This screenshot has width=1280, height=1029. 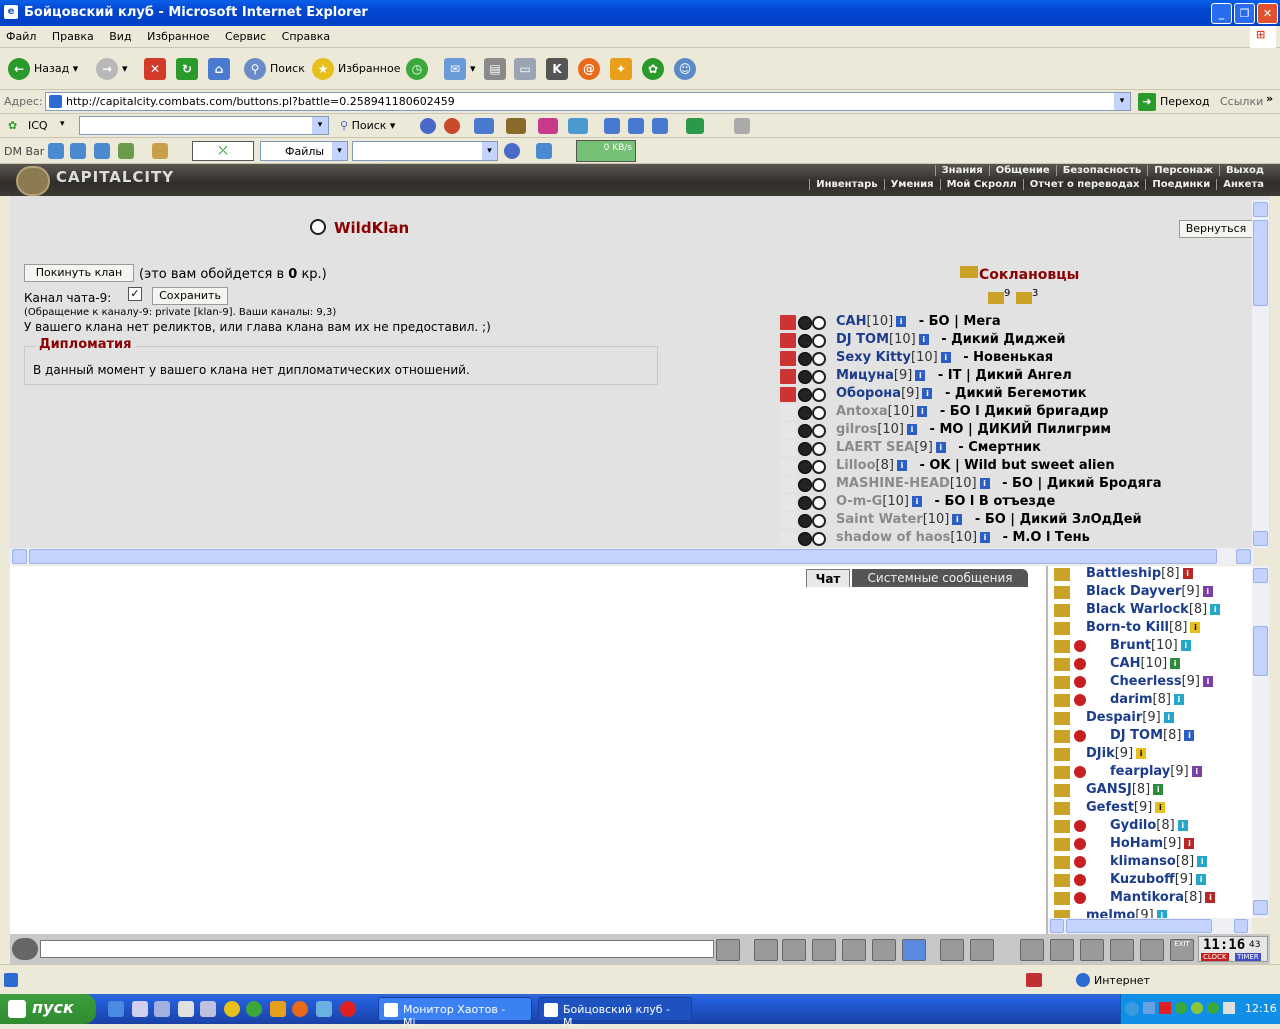 I want to click on chat-bubble-icon, so click(x=484, y=126).